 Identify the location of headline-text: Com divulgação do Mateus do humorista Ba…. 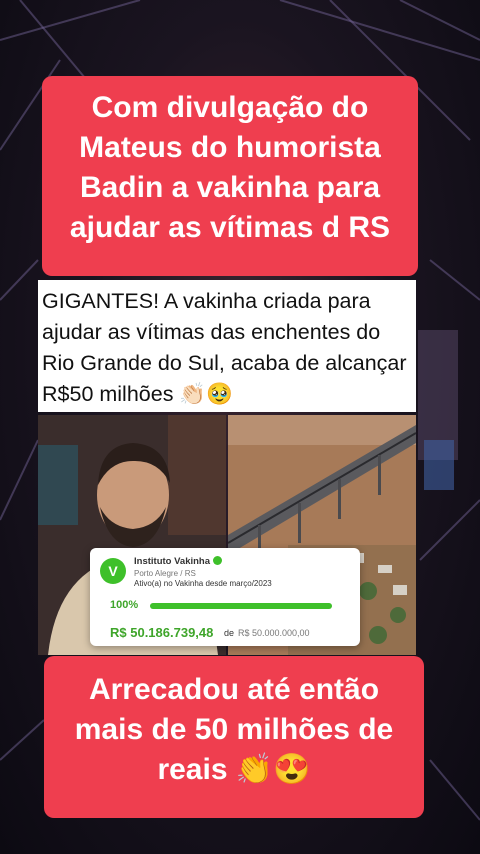
(230, 167).